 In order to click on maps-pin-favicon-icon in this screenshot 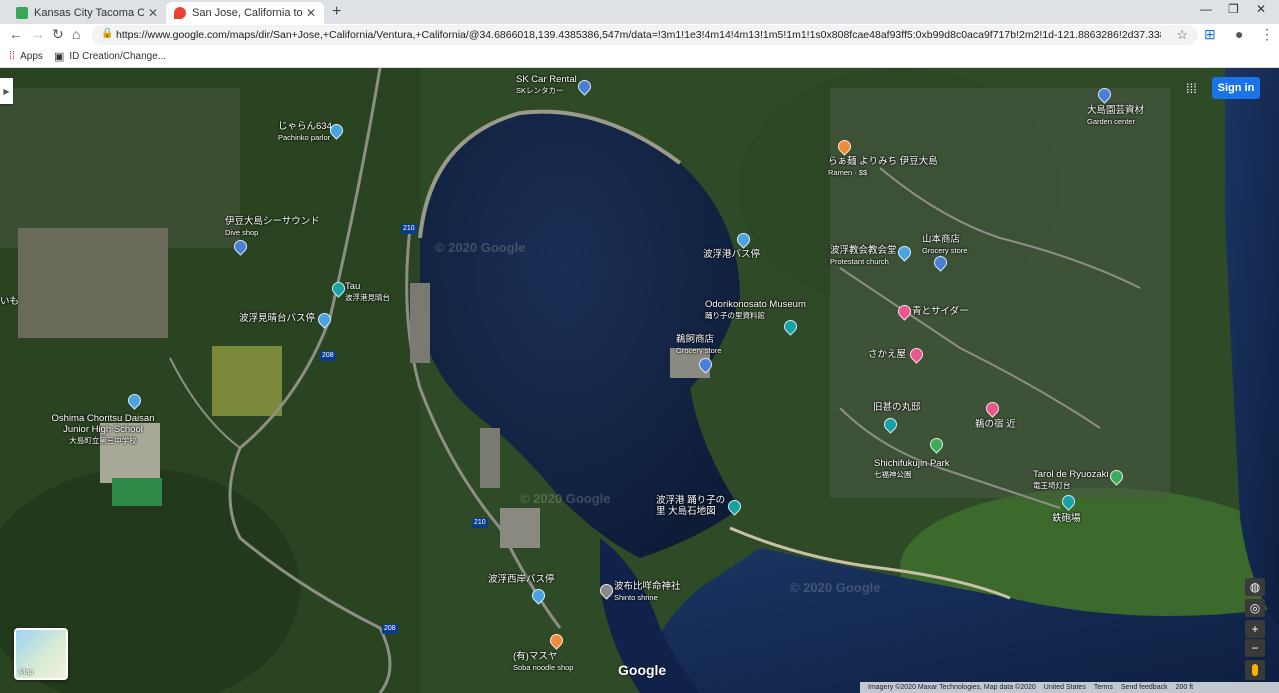, I will do `click(180, 13)`.